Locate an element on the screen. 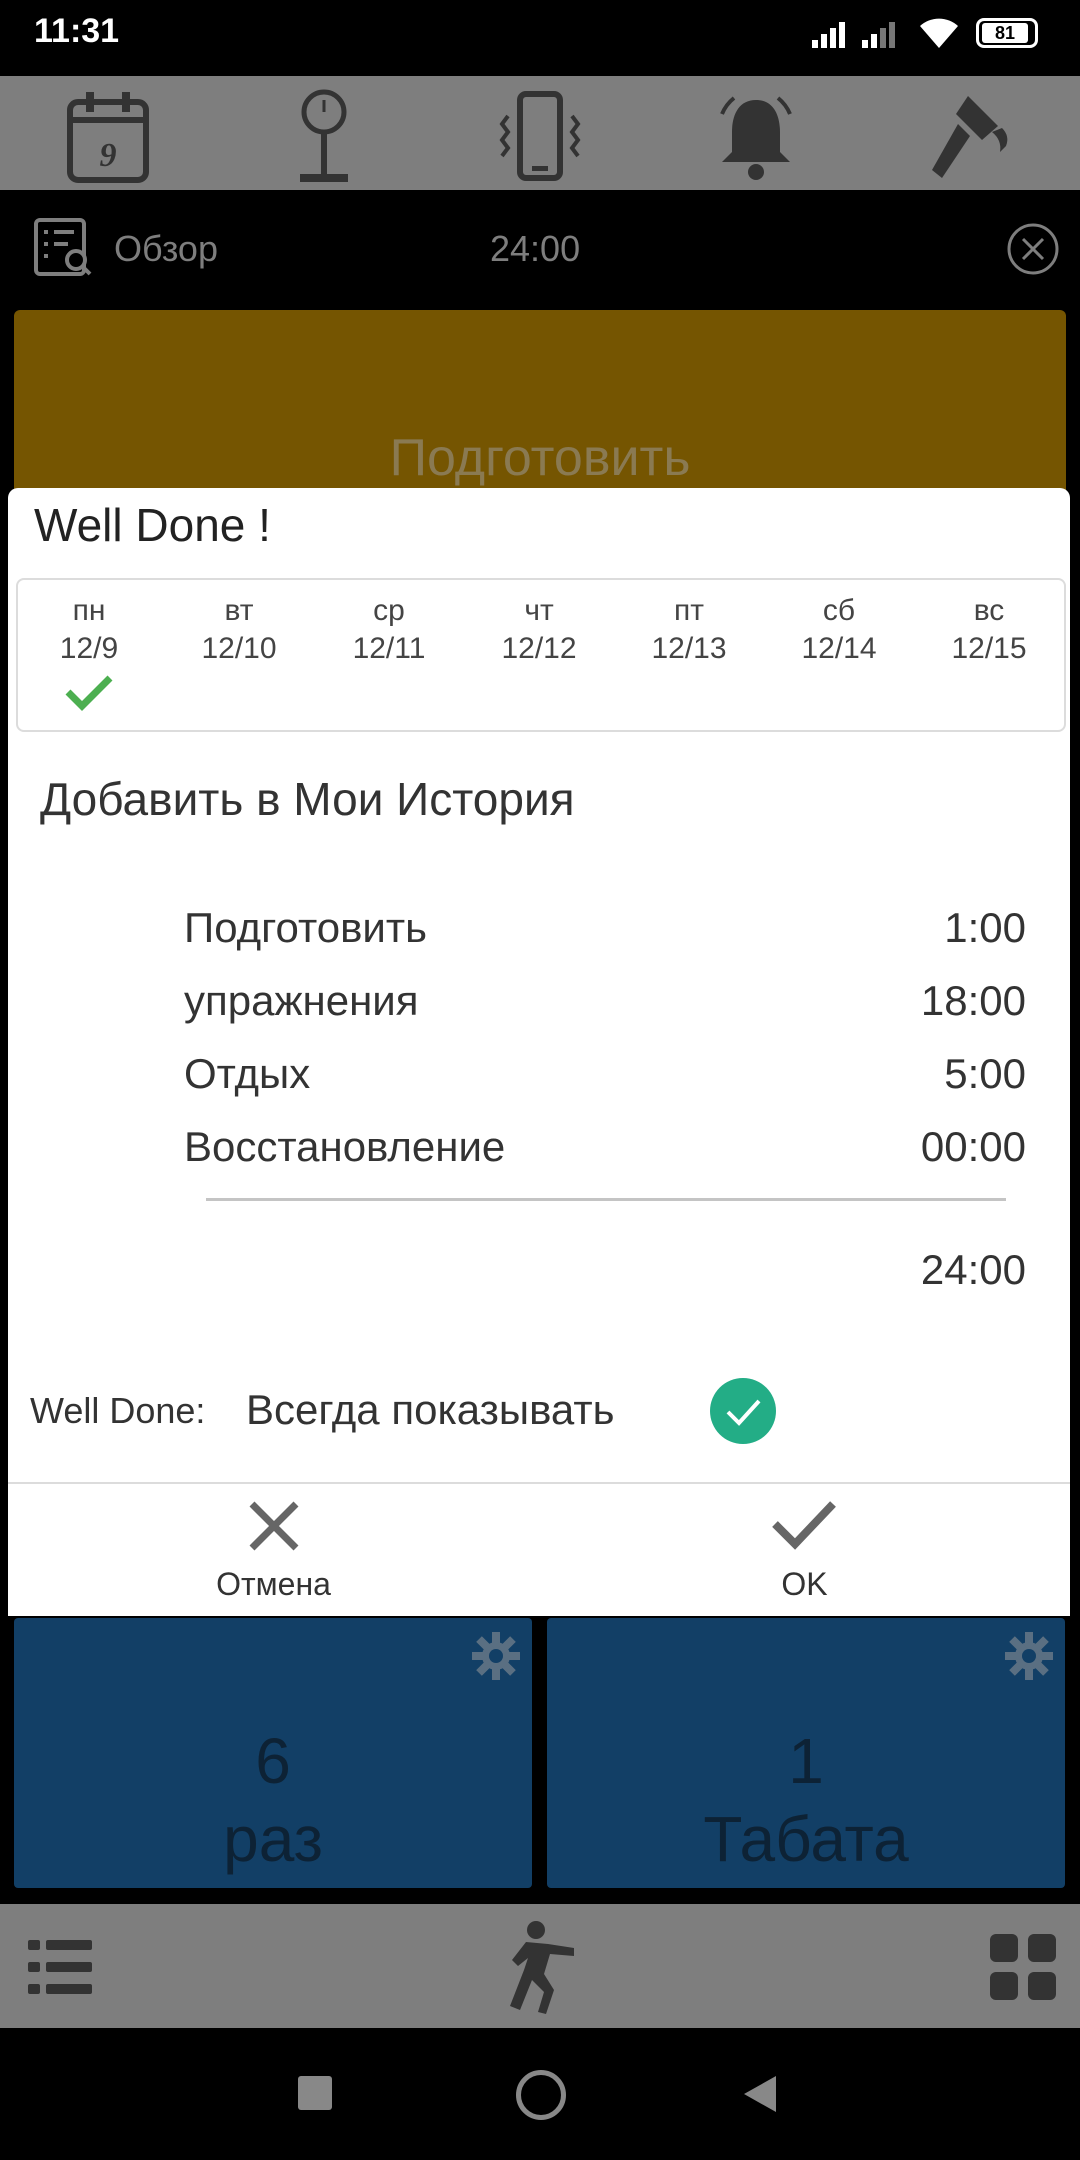 This screenshot has width=1080, height=2160. day-label: вт is located at coordinates (239, 610).